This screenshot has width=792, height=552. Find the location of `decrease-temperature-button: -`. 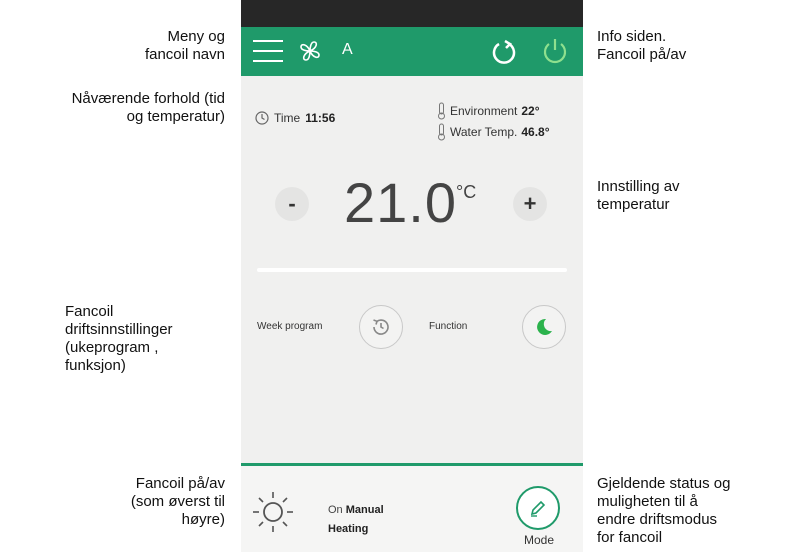

decrease-temperature-button: - is located at coordinates (292, 204).